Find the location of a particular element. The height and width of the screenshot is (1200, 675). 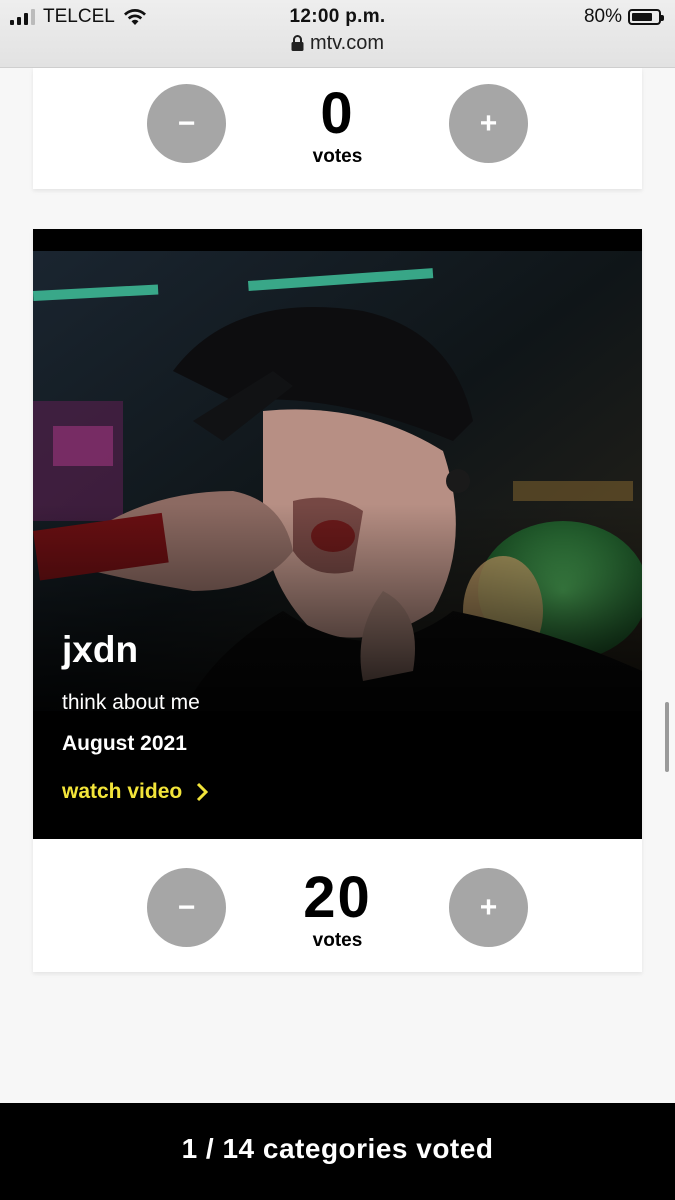

vote-controls: − 0 votes + is located at coordinates (337, 124).